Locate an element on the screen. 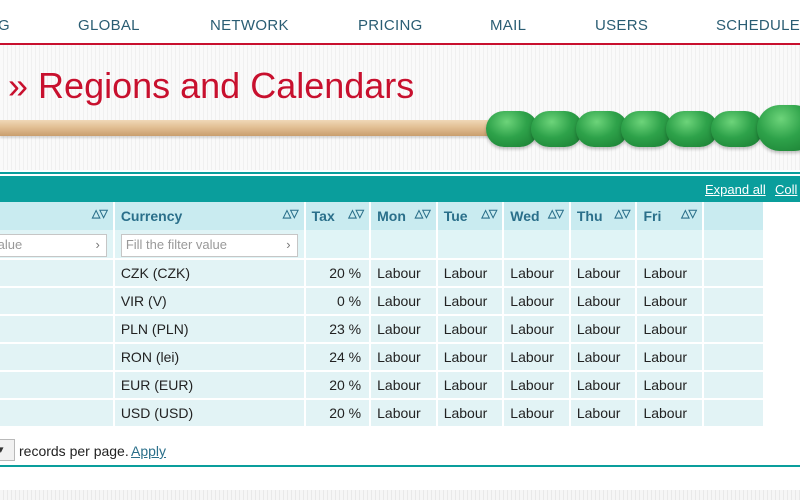 The width and height of the screenshot is (800, 500). currency-filter-input: Fill the filter value › is located at coordinates (209, 245).